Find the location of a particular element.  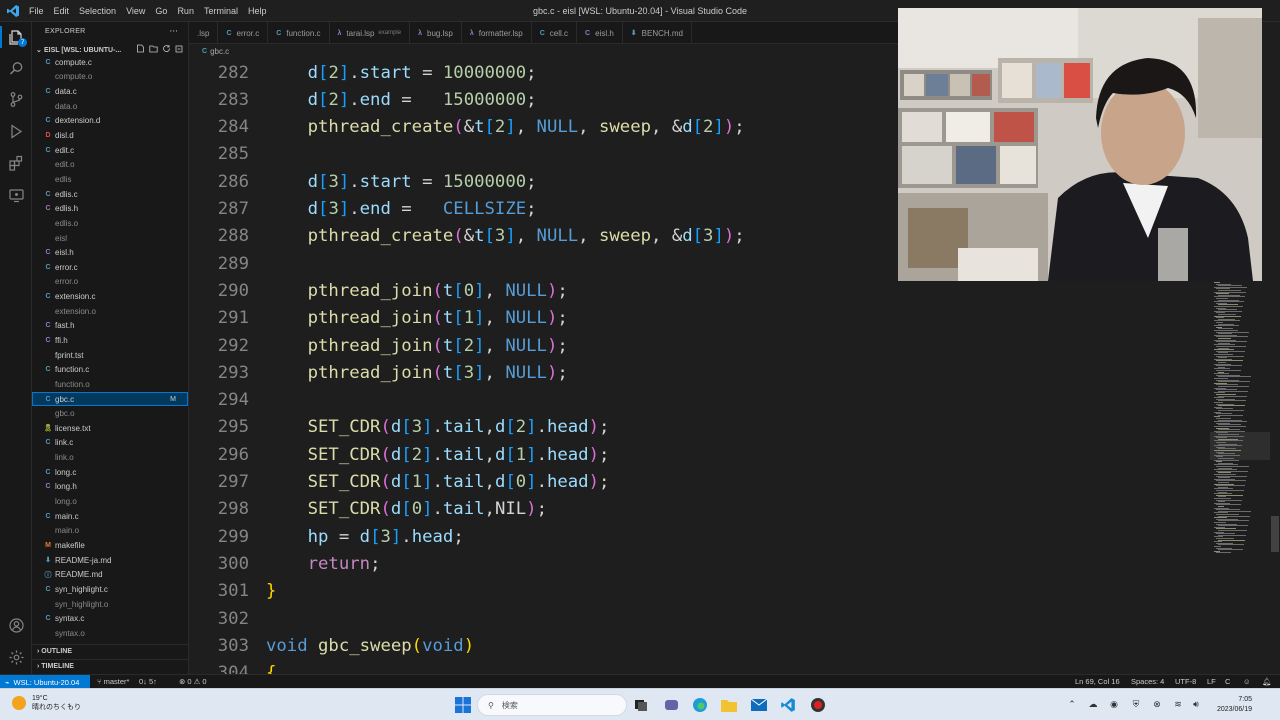

notifications-icon: 🔔︎ is located at coordinates (1267, 682).